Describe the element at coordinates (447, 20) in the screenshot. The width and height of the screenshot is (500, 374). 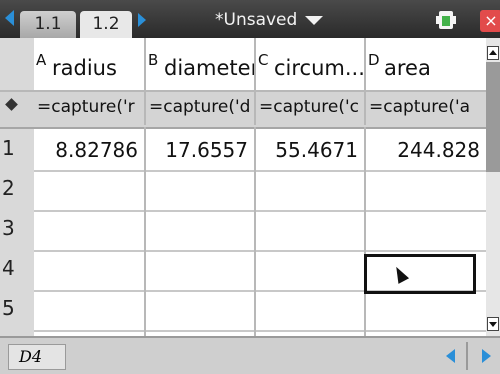
I see `battery-icon` at that location.